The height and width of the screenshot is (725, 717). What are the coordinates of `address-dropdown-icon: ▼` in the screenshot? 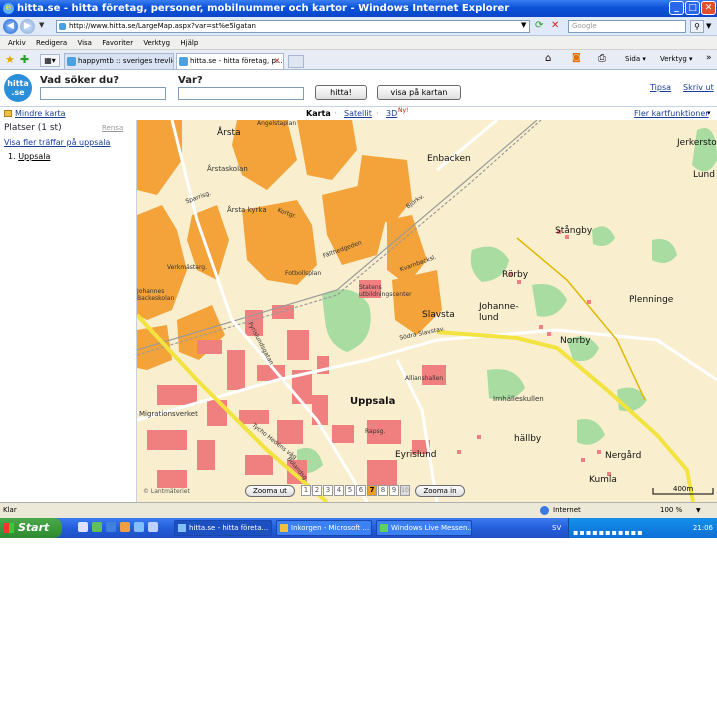 It's located at (523, 25).